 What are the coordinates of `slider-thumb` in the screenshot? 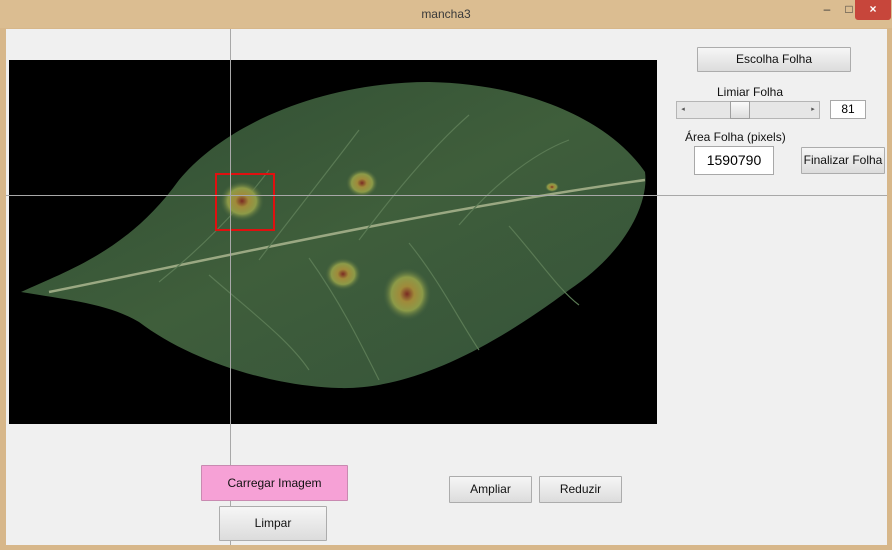 It's located at (740, 110).